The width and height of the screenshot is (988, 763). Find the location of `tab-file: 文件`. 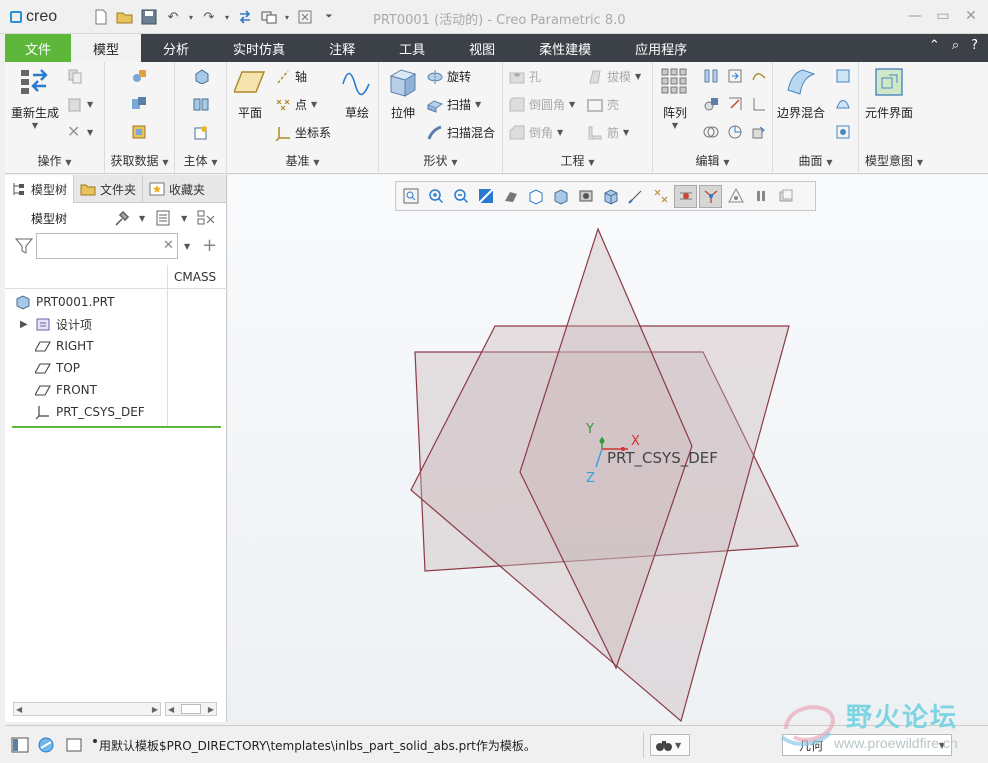

tab-file: 文件 is located at coordinates (38, 48).